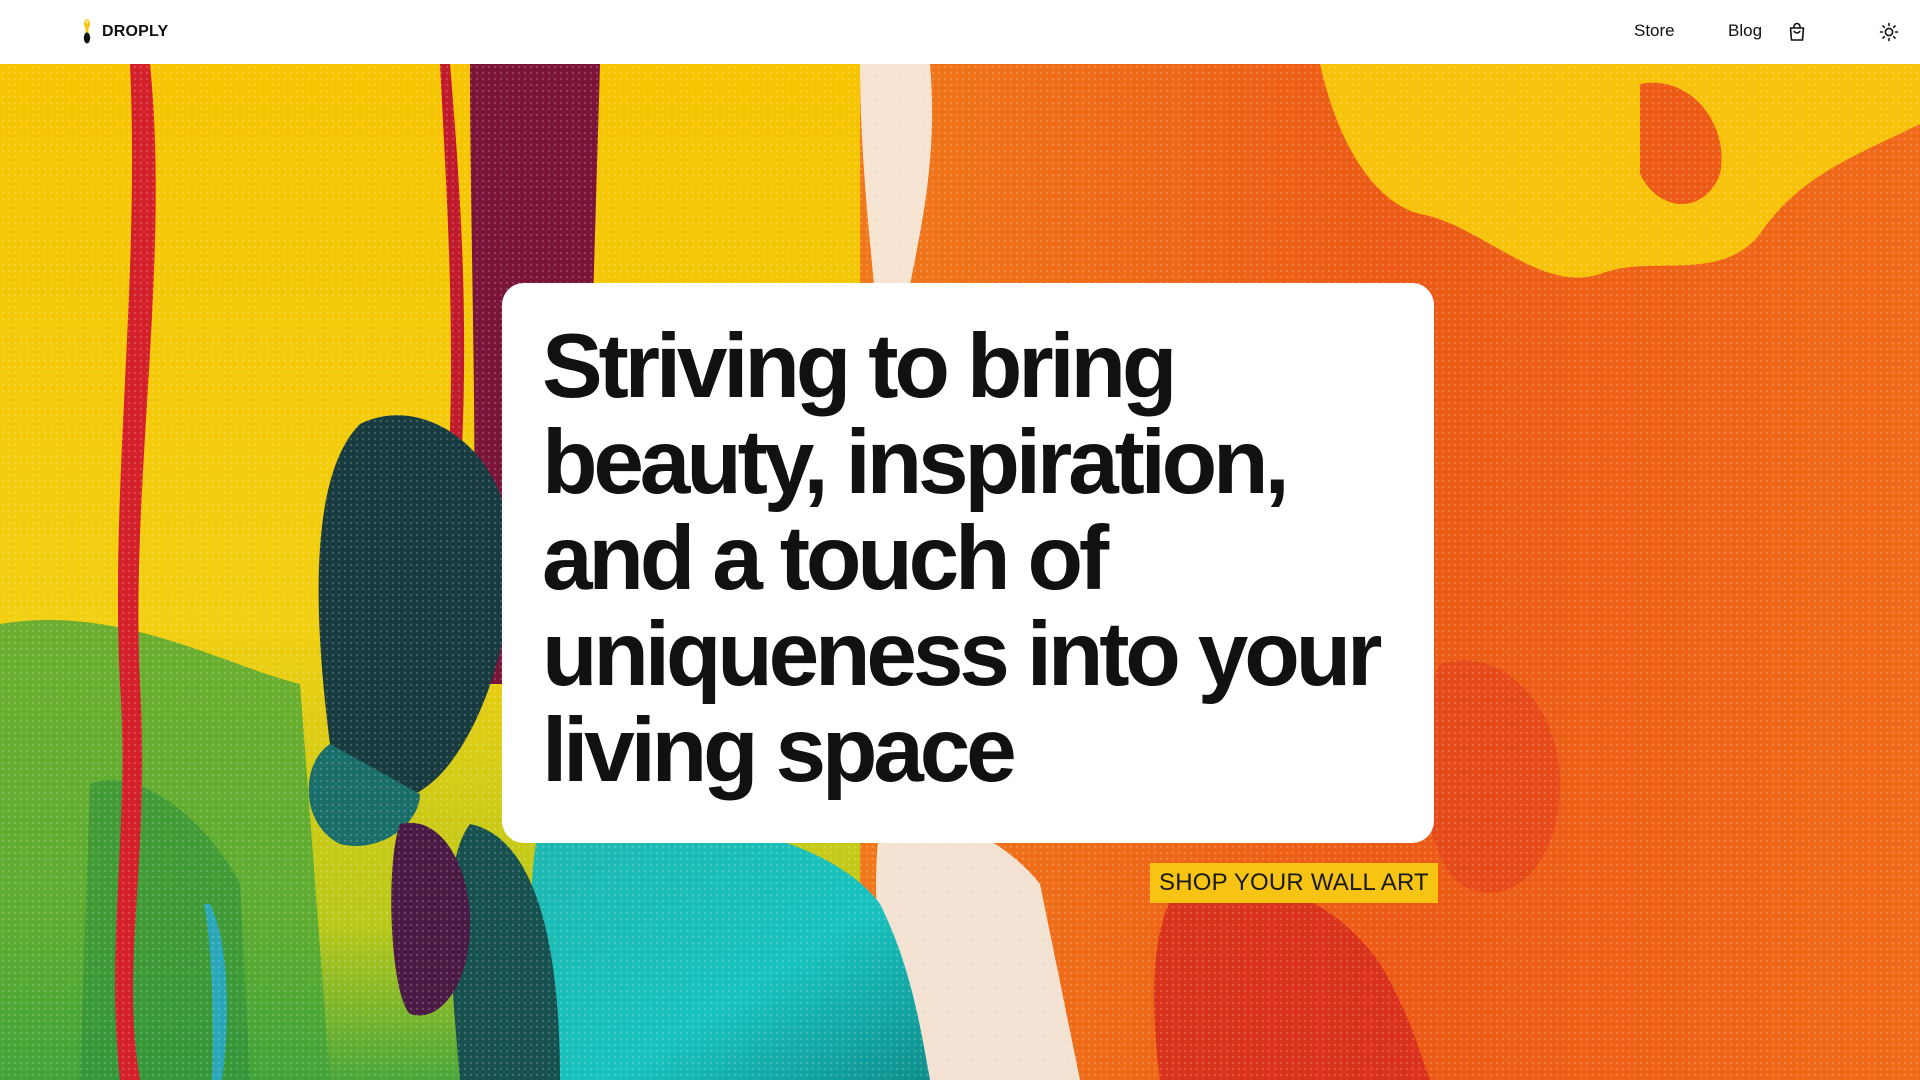 Image resolution: width=1920 pixels, height=1080 pixels. Describe the element at coordinates (135, 31) in the screenshot. I see `brand-name: DROPLY` at that location.